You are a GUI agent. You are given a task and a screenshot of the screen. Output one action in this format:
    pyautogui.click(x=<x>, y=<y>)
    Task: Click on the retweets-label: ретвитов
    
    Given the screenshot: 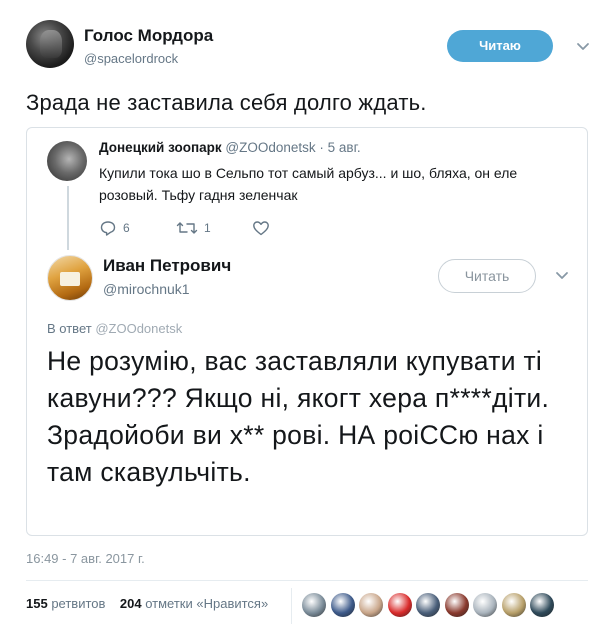 What is the action you would take?
    pyautogui.click(x=78, y=603)
    